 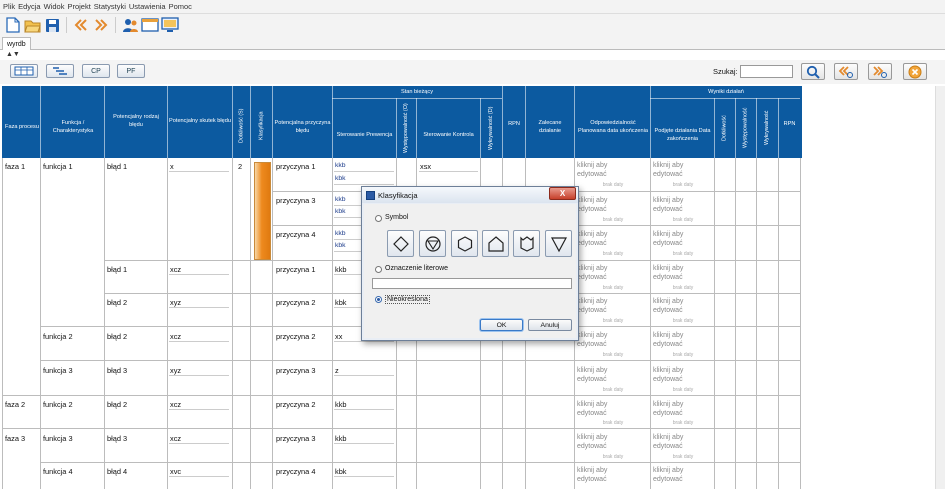 I want to click on users-icon, so click(x=130, y=25).